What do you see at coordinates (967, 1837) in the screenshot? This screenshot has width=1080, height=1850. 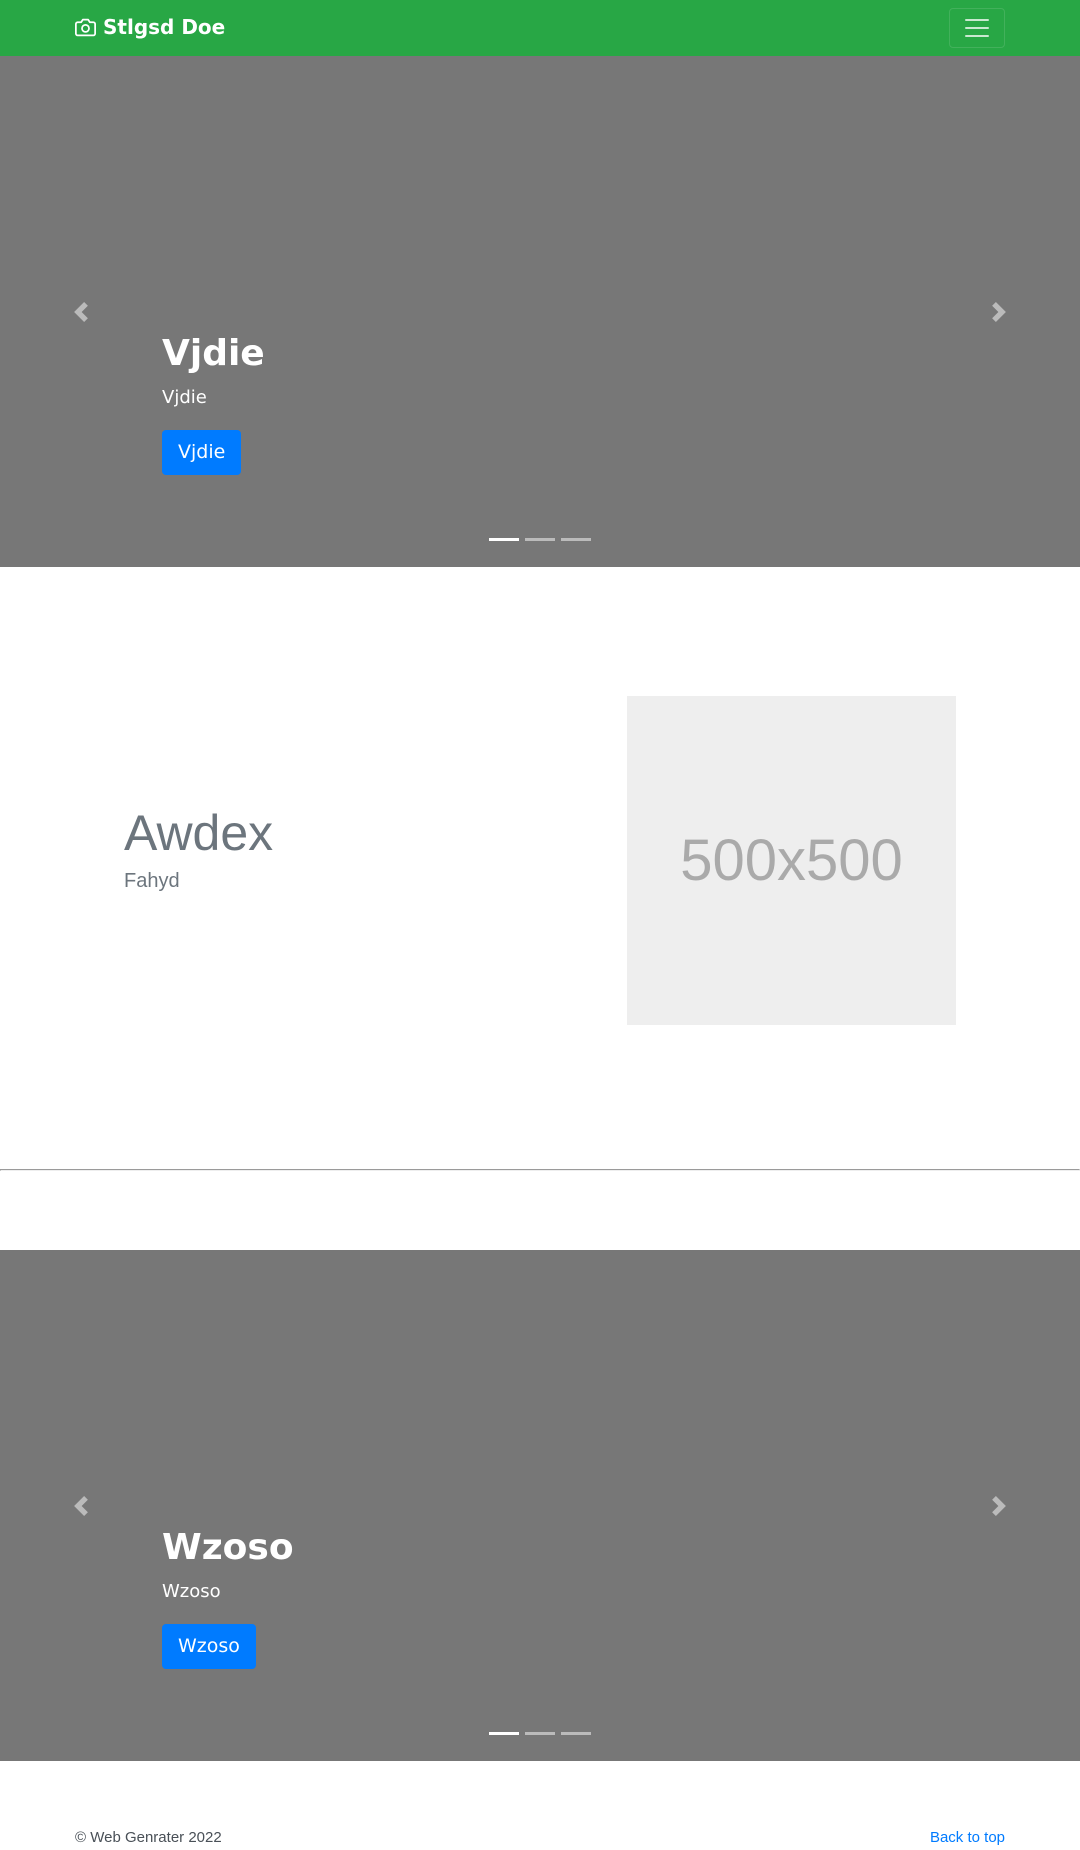 I see `back-to-top-link: Back to top` at bounding box center [967, 1837].